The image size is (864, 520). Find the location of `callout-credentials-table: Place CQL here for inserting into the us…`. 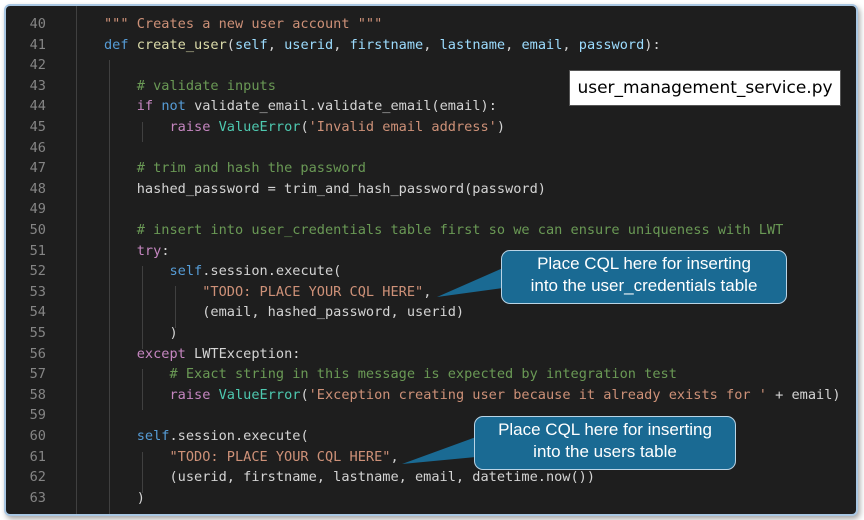

callout-credentials-table: Place CQL here for inserting into the us… is located at coordinates (644, 277).